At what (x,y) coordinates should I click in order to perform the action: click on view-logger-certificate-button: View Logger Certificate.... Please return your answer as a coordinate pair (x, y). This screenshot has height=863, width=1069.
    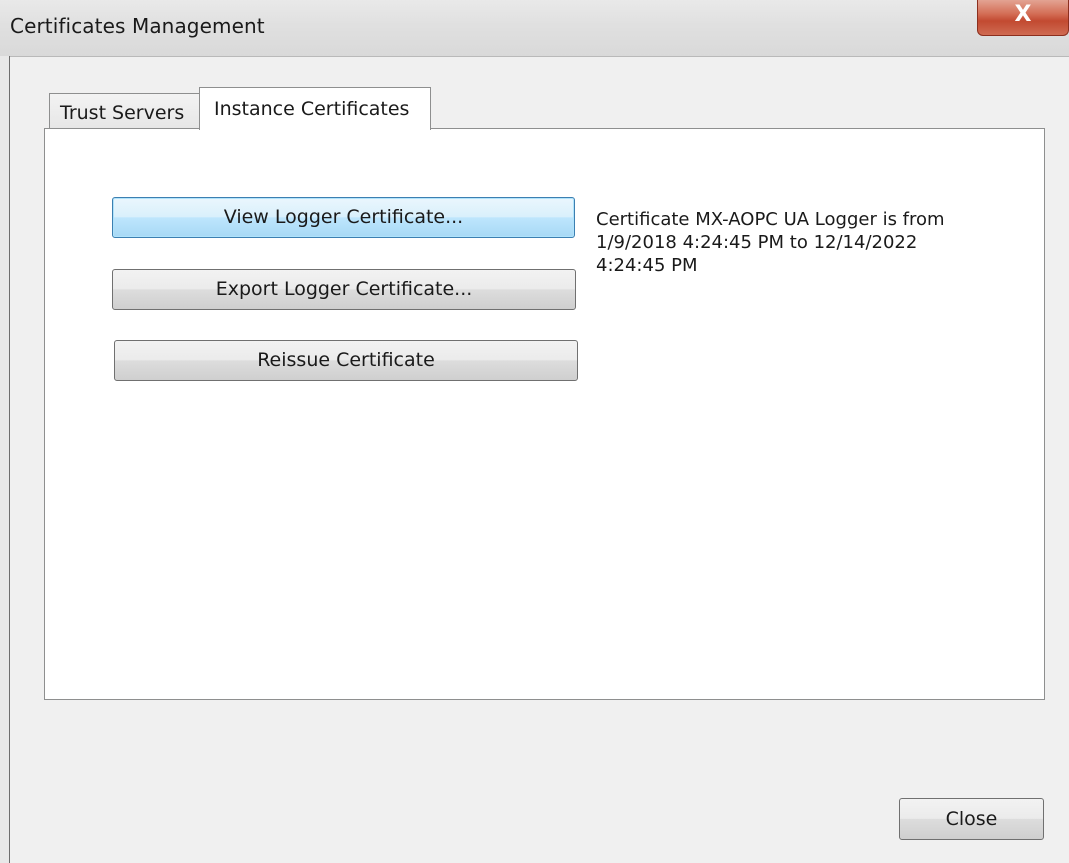
    Looking at the image, I should click on (343, 217).